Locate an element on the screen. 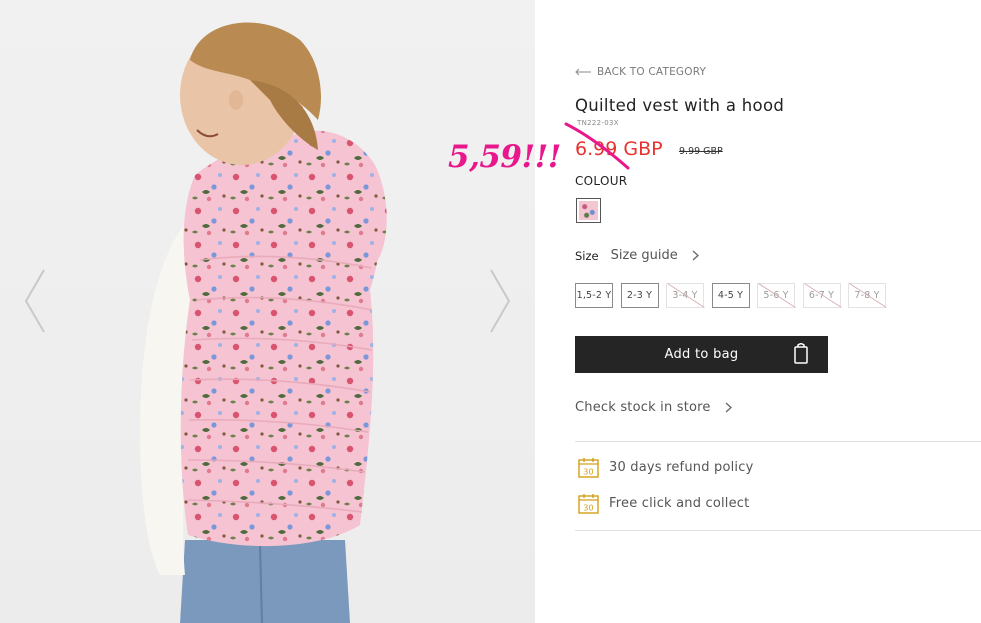 The image size is (981, 623). size-option: 3-4 Y is located at coordinates (685, 295).